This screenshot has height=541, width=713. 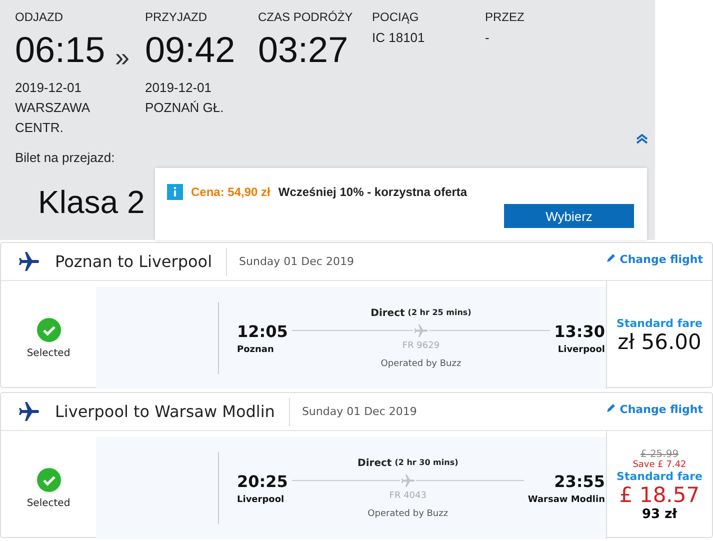 I want to click on flight-duration: (2 hr 25 mins), so click(x=440, y=312).